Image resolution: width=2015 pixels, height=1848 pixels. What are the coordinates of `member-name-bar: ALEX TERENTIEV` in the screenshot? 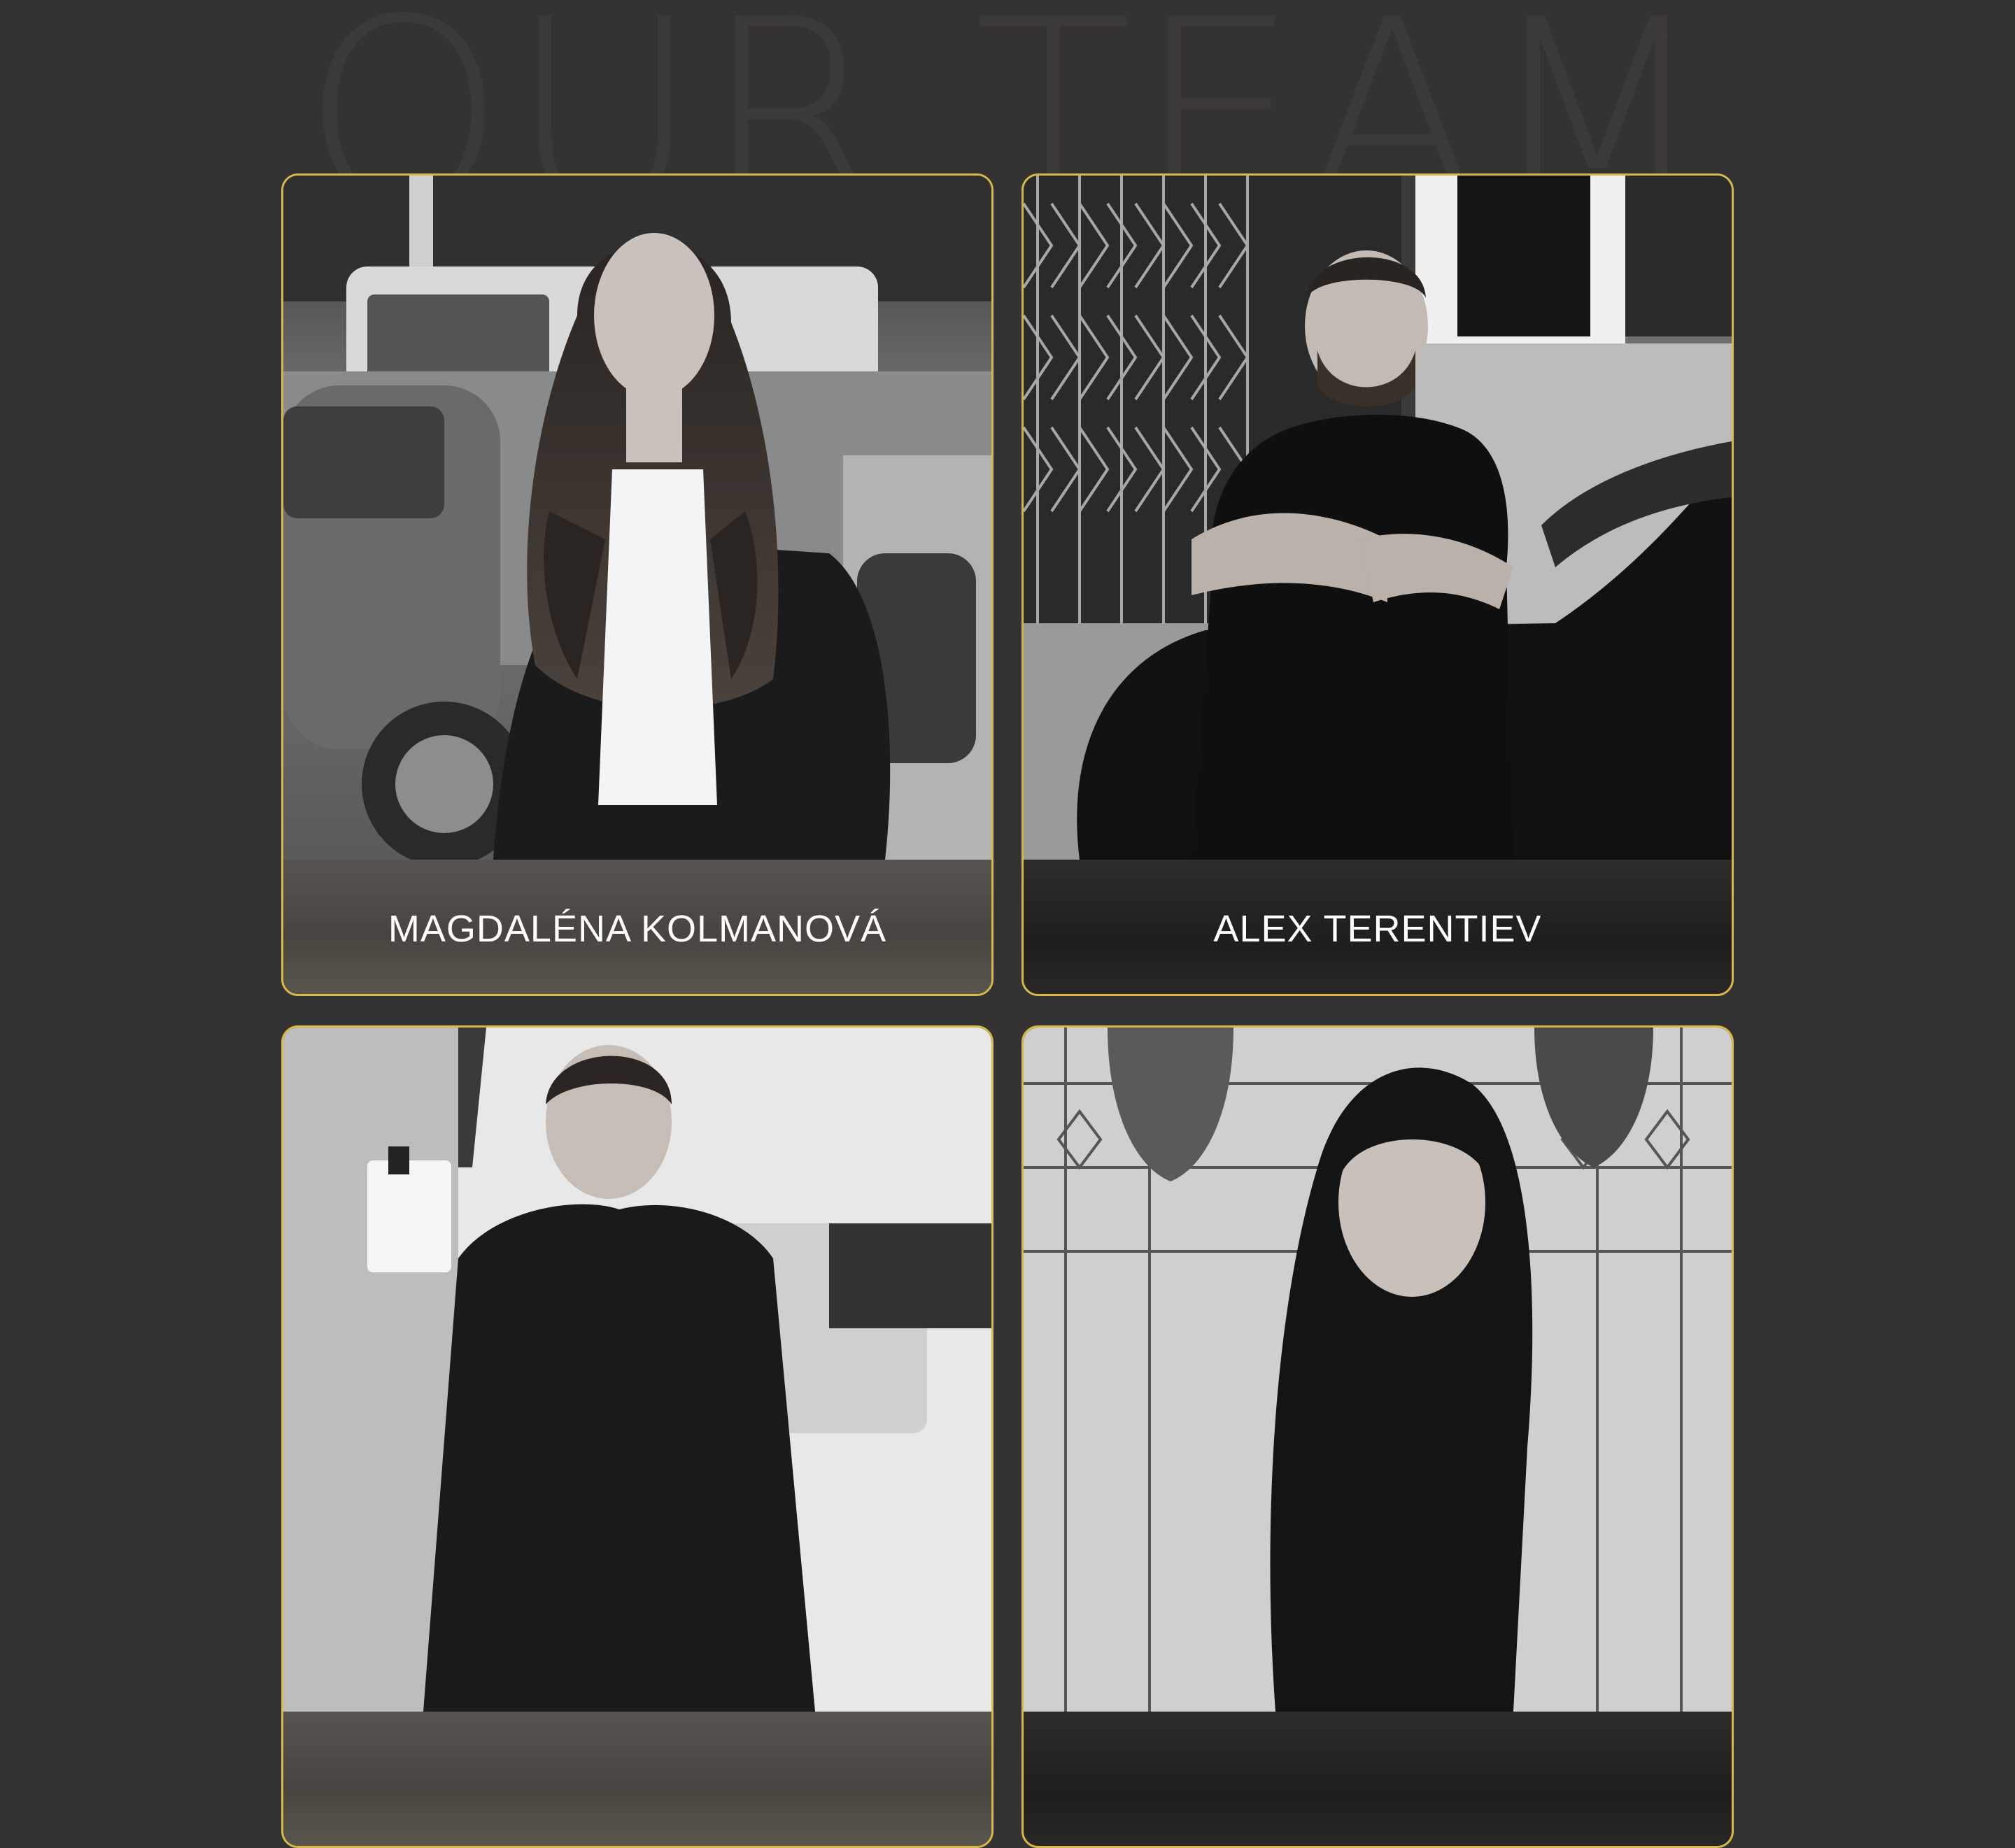 It's located at (1378, 927).